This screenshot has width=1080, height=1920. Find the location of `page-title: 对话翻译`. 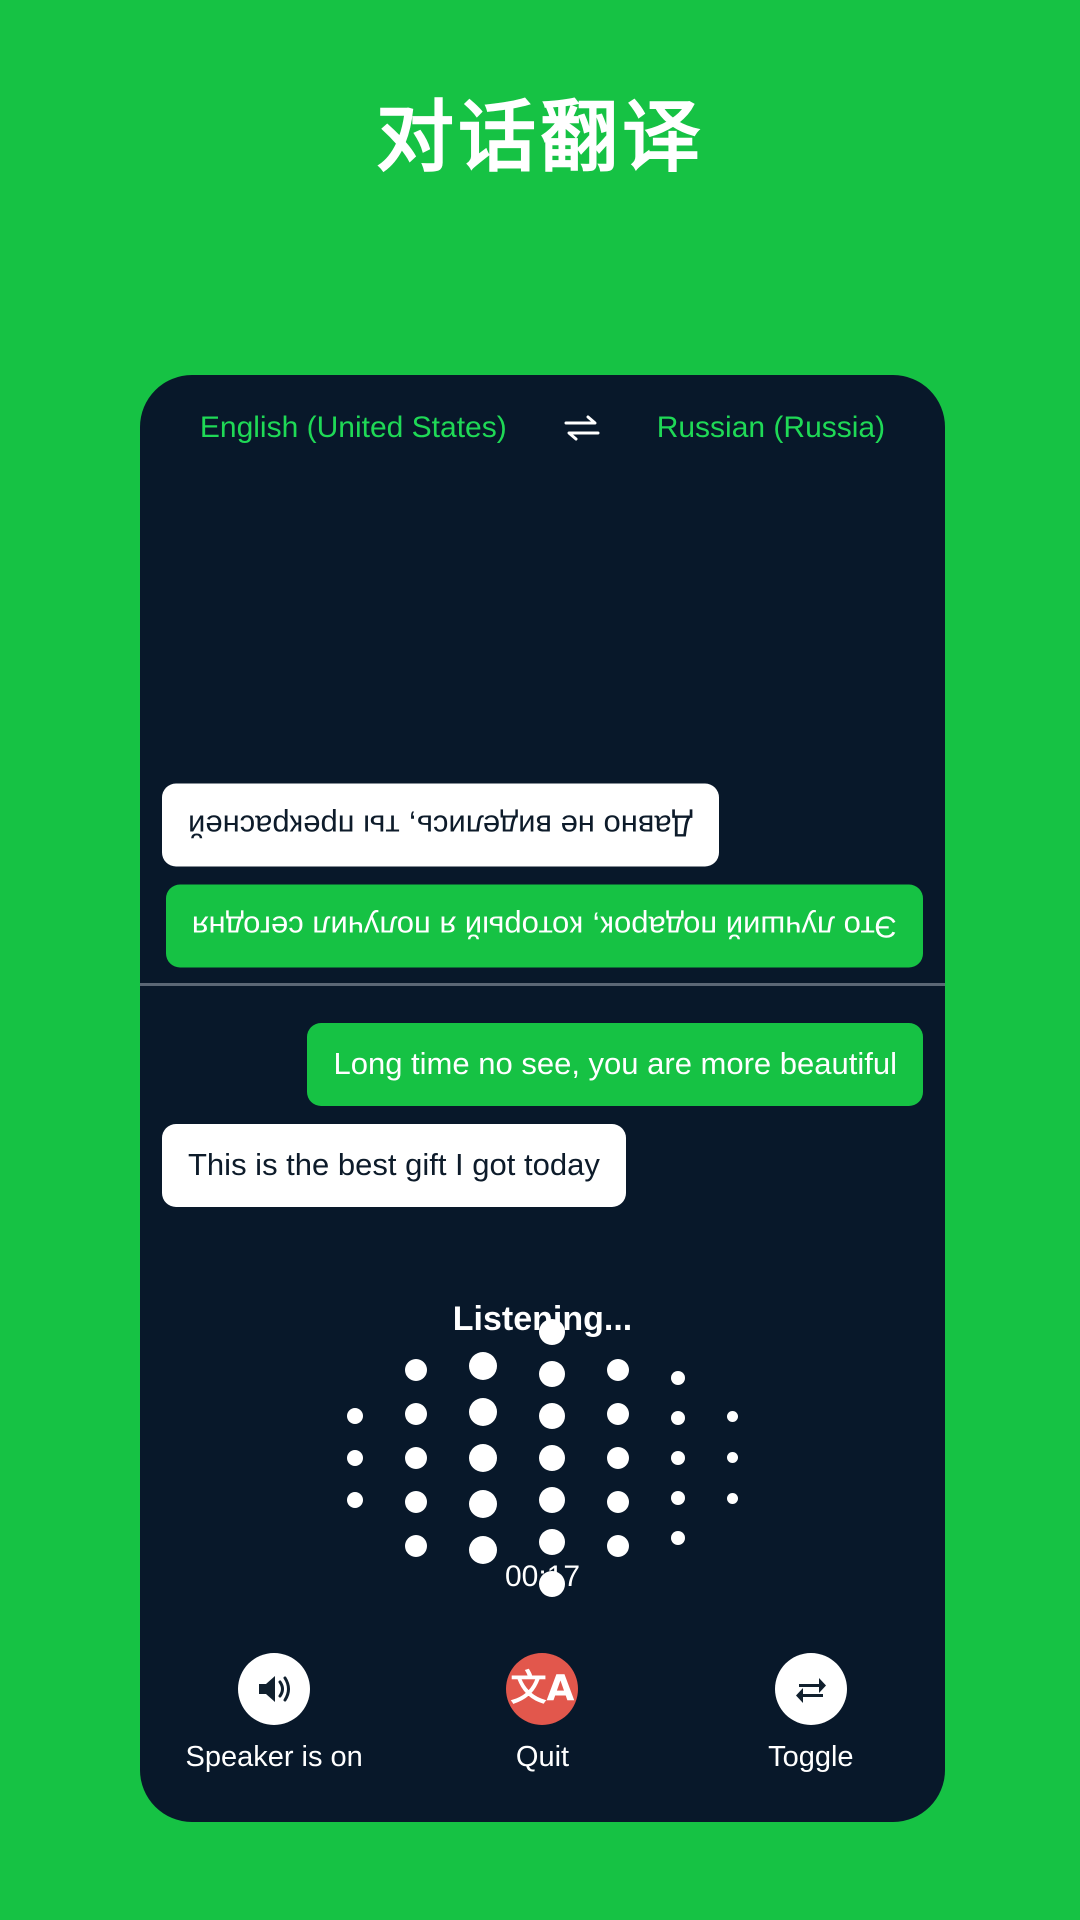

page-title: 对话翻译 is located at coordinates (539, 138).